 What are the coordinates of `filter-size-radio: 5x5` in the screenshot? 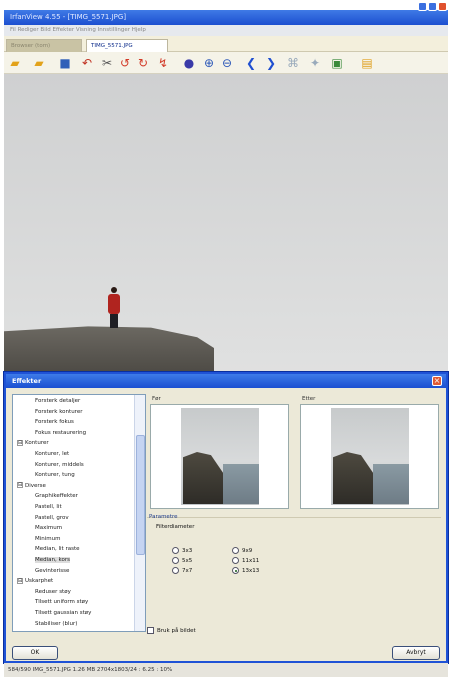 It's located at (182, 561).